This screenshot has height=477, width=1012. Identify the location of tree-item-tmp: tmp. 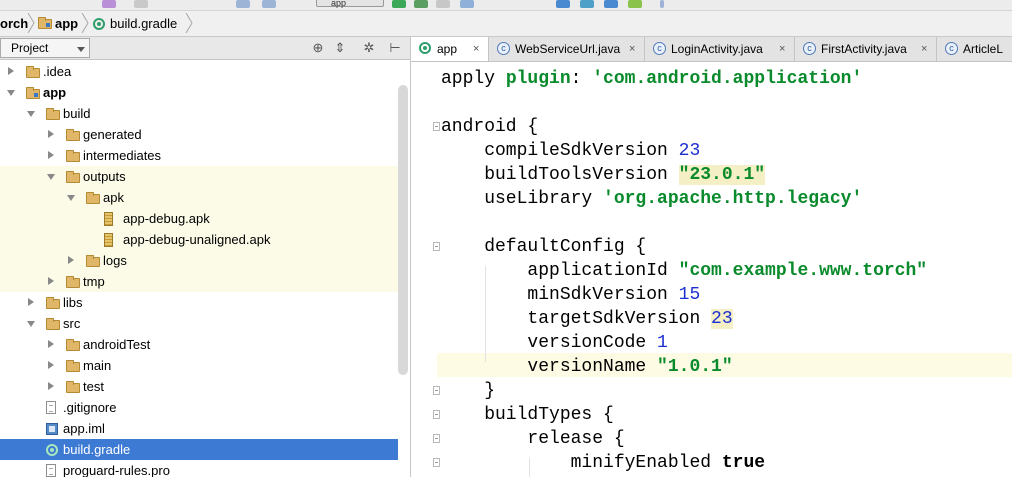
(199, 281).